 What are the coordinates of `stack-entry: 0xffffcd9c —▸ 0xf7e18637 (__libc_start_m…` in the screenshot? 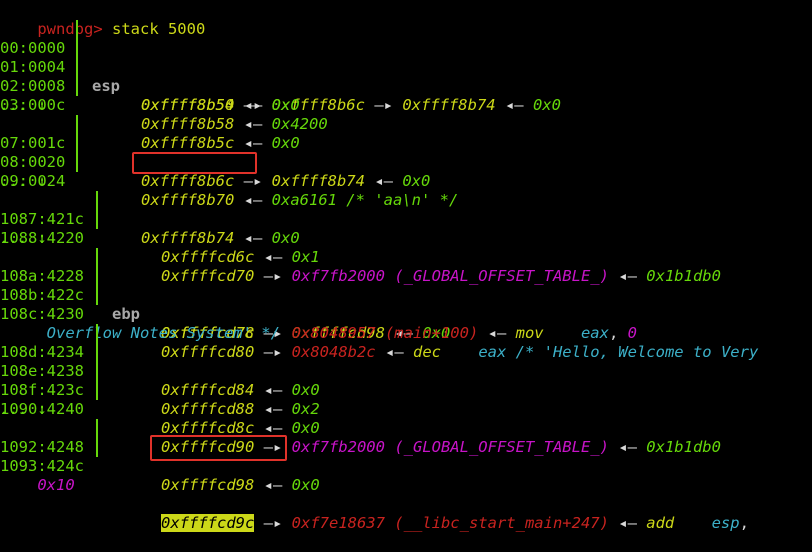 It's located at (455, 523).